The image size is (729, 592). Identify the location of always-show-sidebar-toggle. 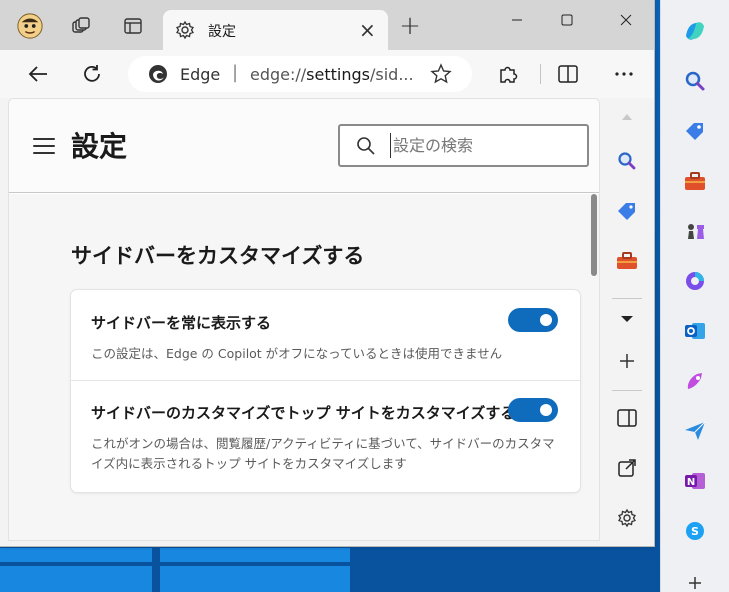
(533, 320).